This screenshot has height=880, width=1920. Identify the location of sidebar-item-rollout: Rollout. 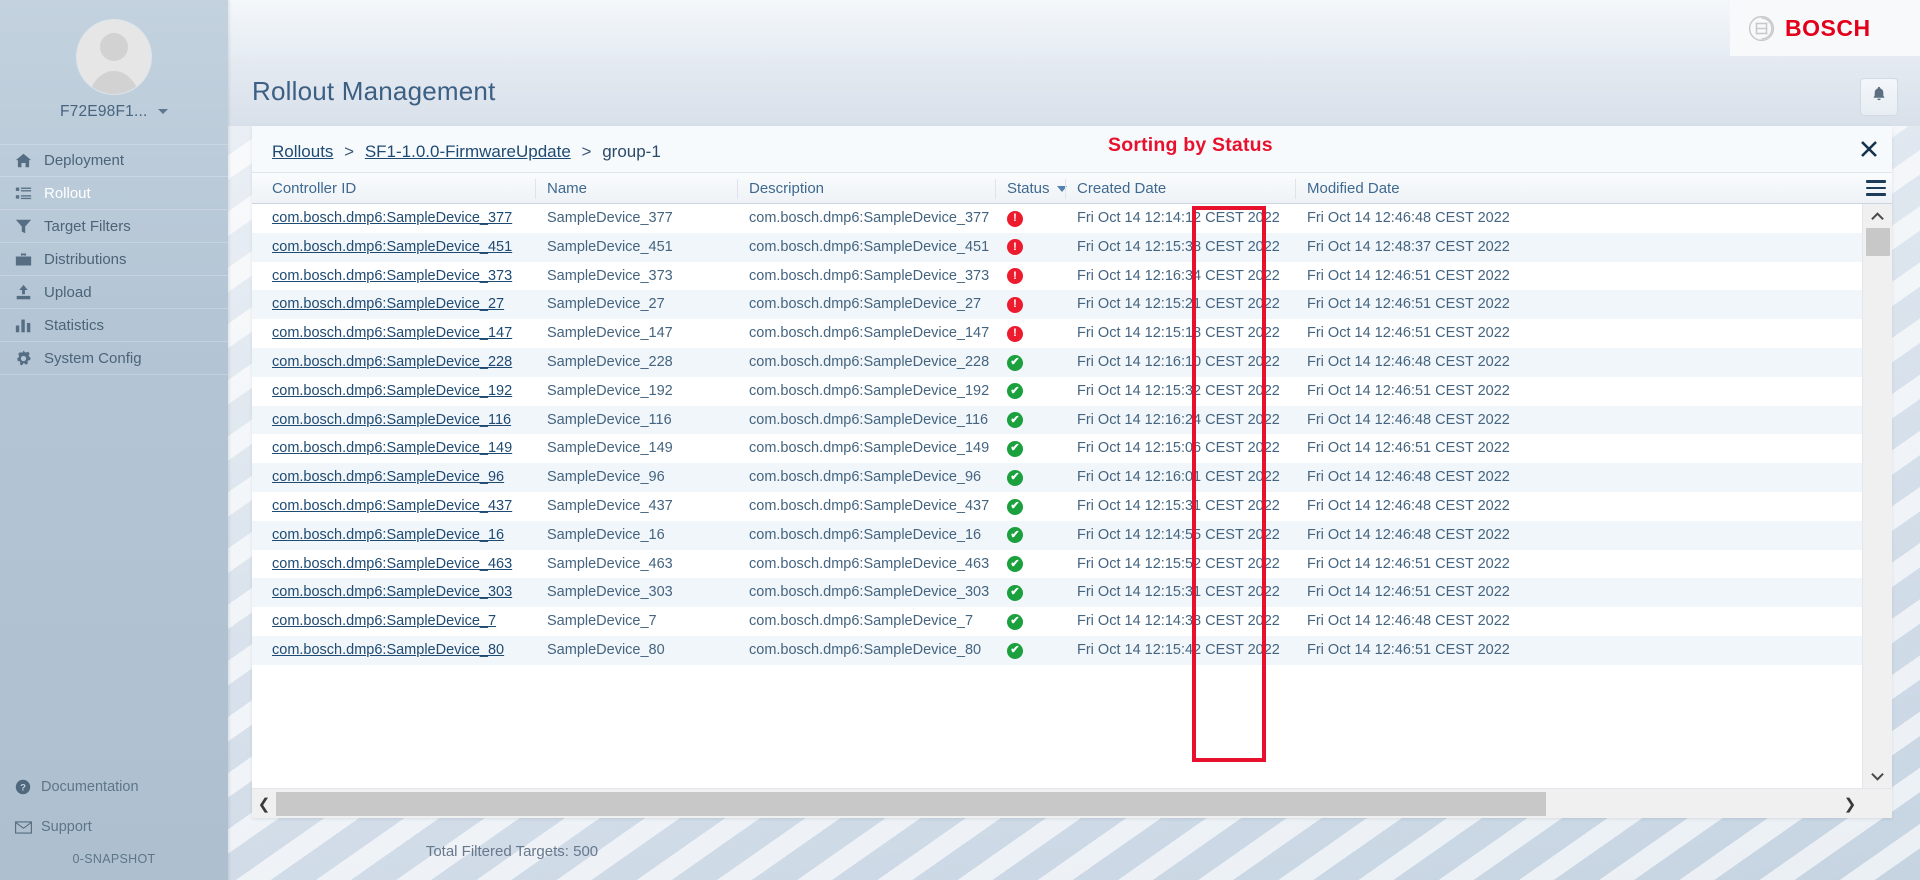
(114, 193).